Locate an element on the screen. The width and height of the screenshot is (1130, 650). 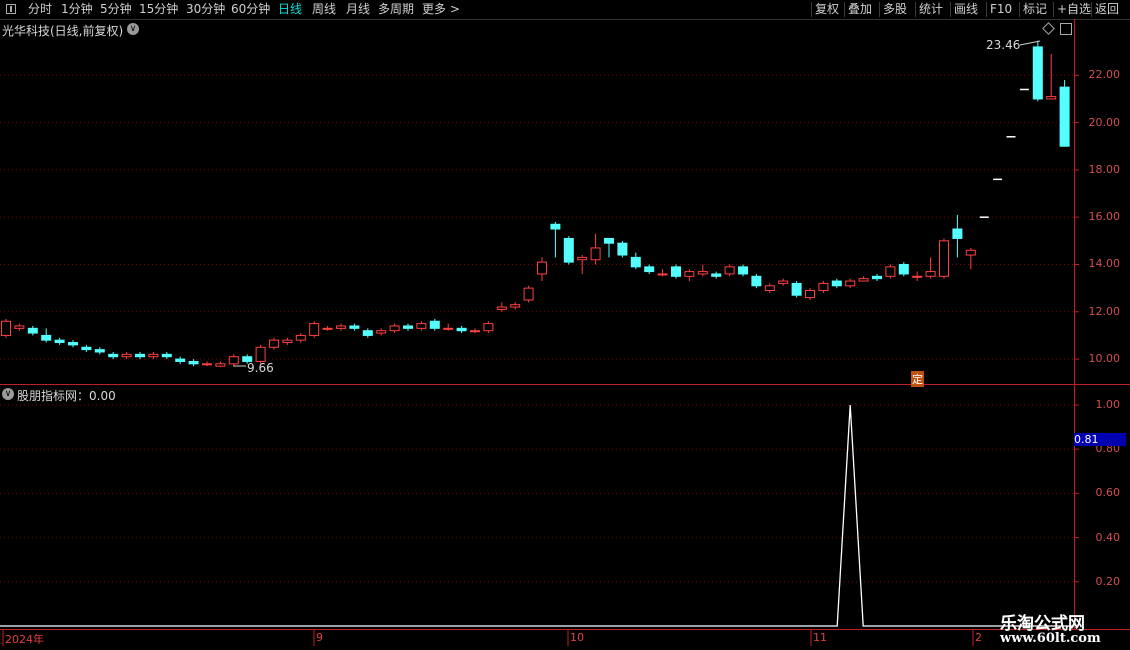
date-axis-label: 11 is located at coordinates (820, 637).